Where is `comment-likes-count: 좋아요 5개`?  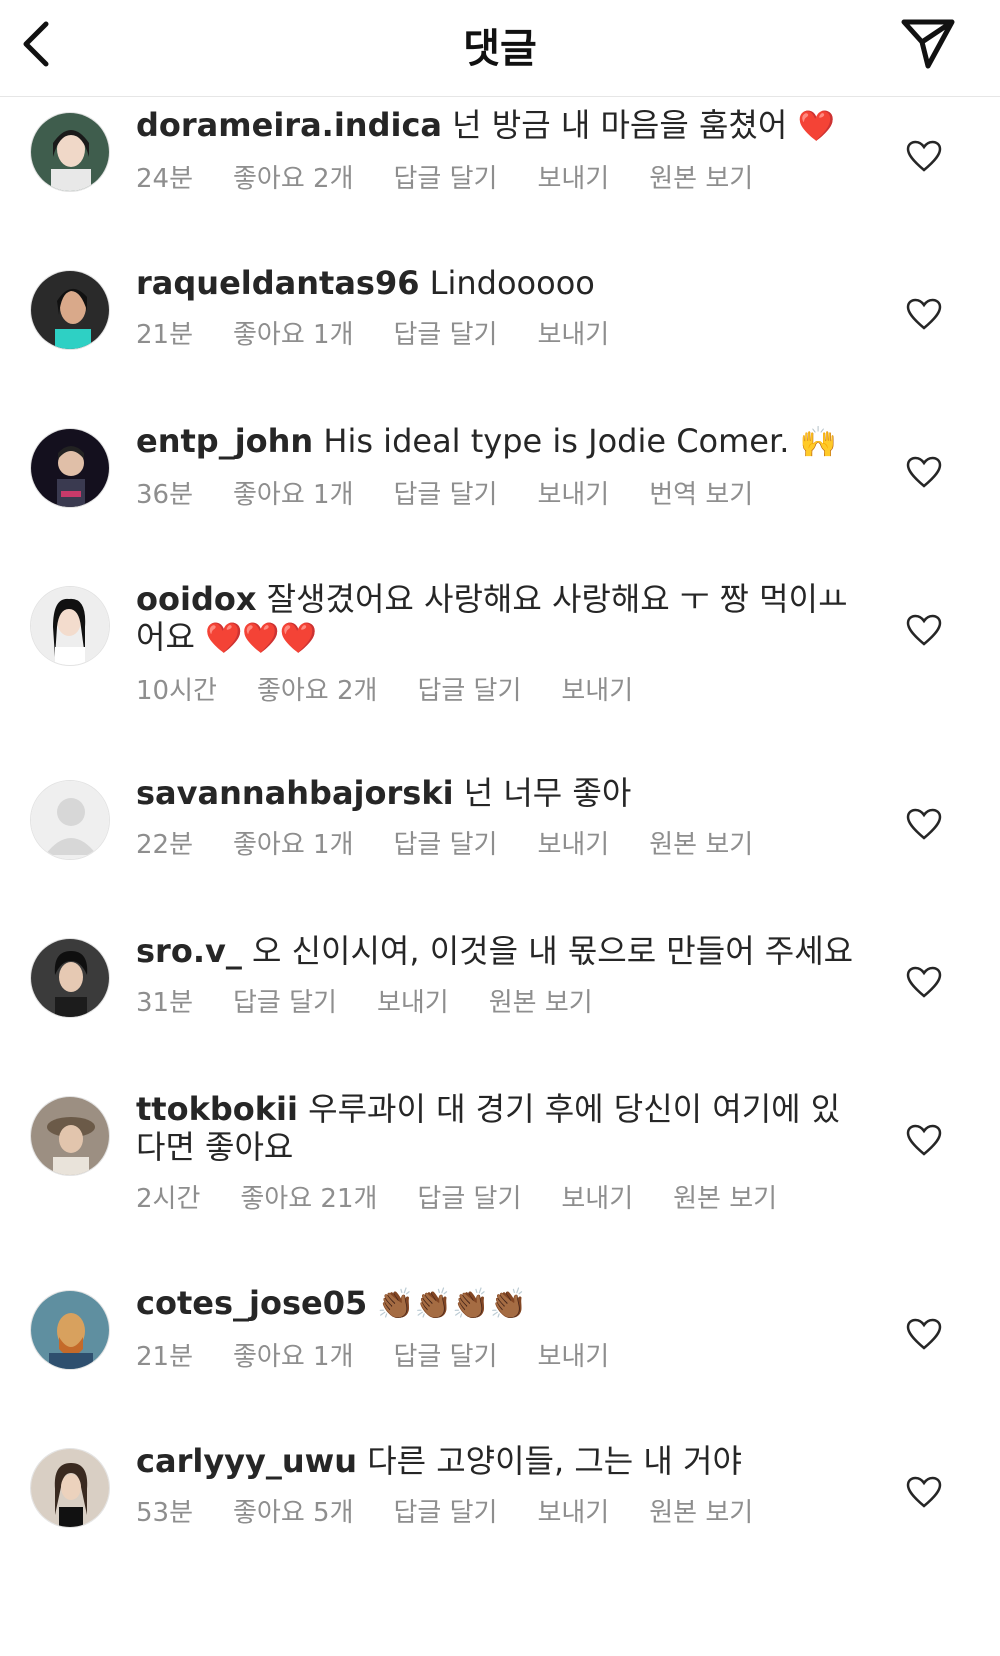
comment-likes-count: 좋아요 5개 is located at coordinates (293, 1513).